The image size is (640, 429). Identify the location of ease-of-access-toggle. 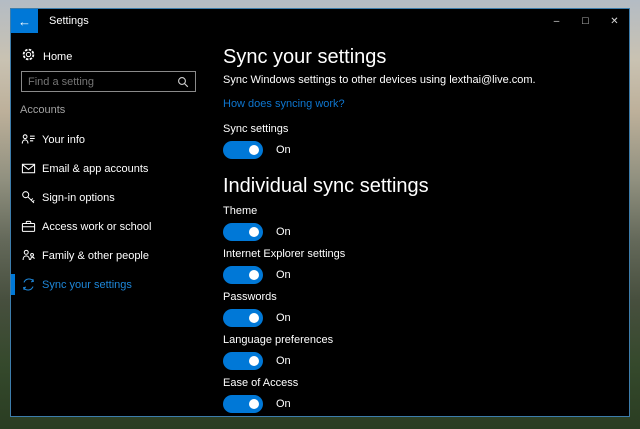
(243, 404).